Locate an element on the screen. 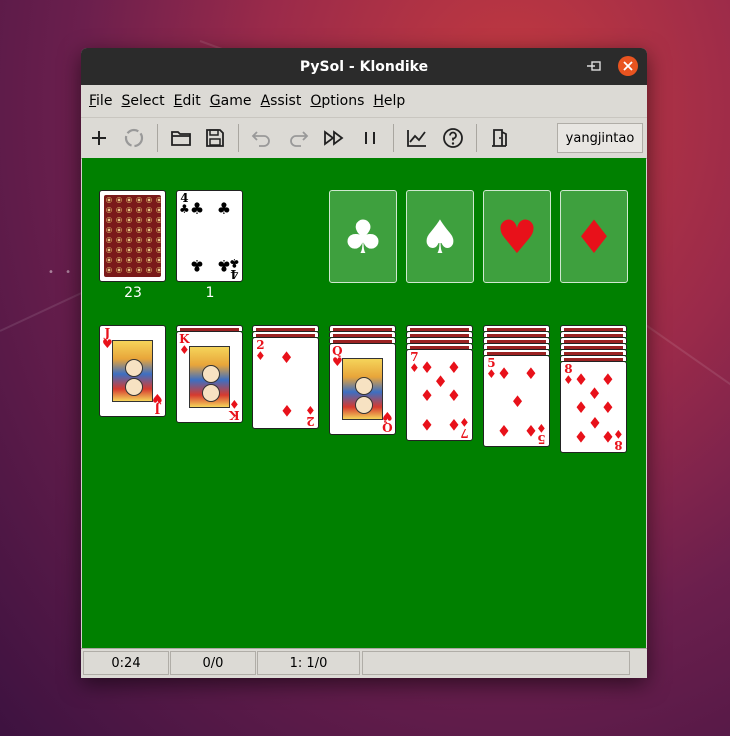 Image resolution: width=730 pixels, height=736 pixels. foundation-suit-icon: ♣ is located at coordinates (363, 236).